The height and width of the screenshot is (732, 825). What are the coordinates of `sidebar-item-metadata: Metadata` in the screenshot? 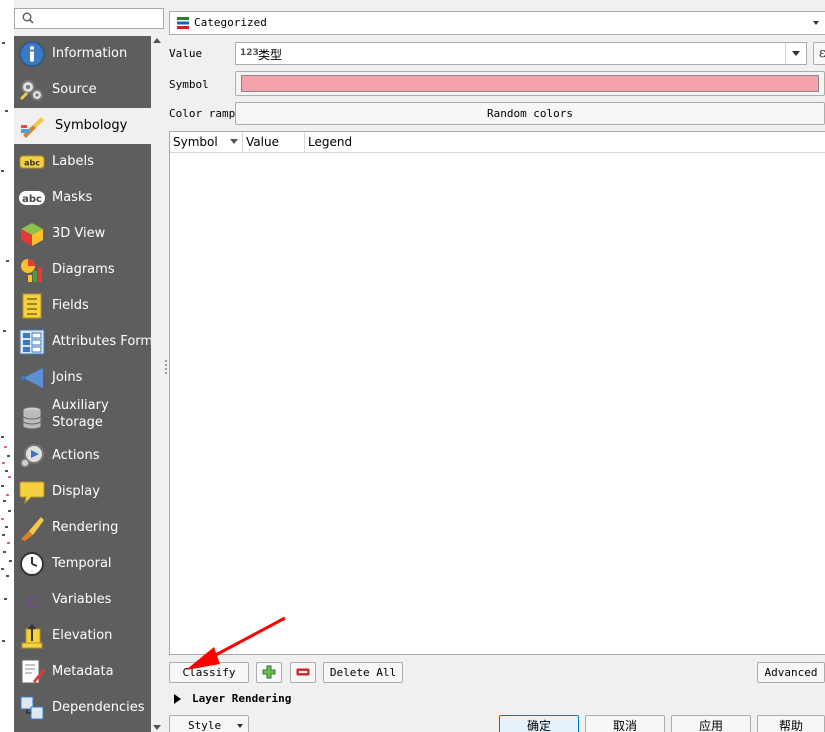 It's located at (82, 672).